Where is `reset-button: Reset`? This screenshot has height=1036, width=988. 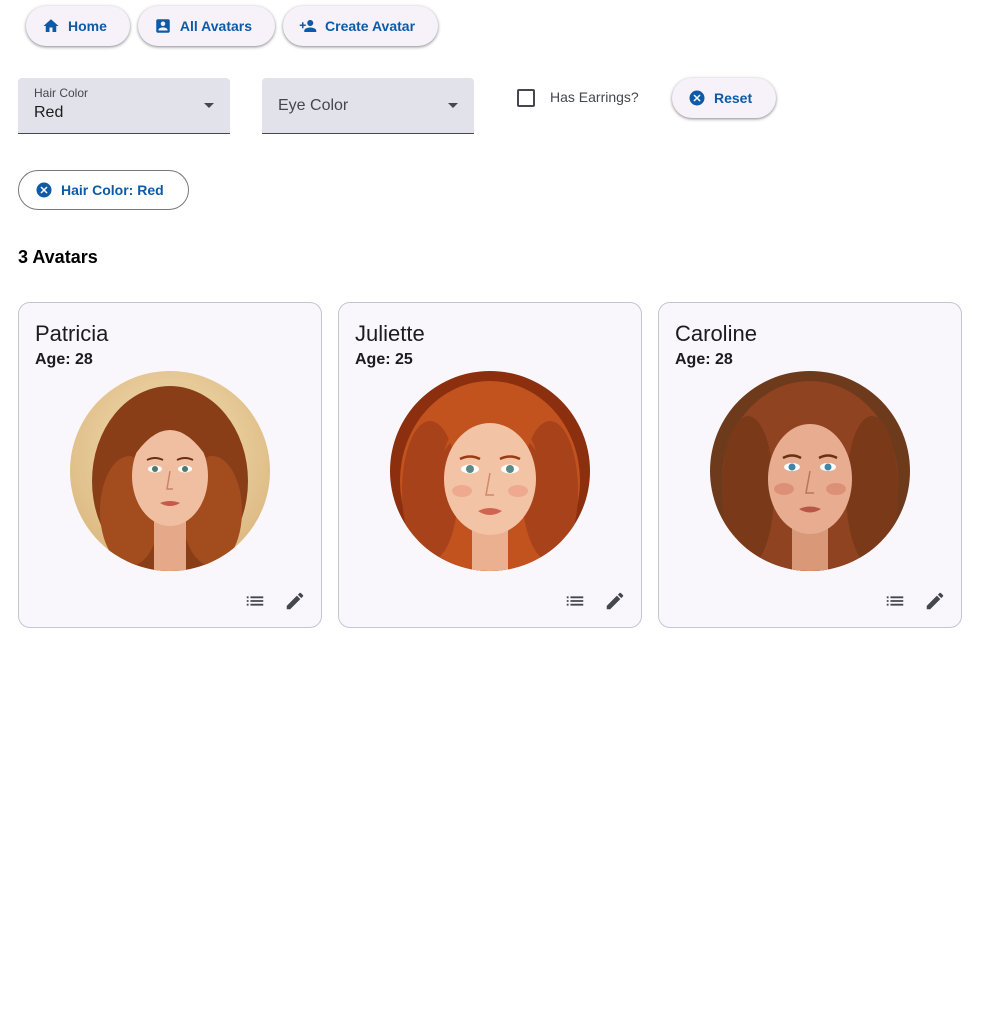 reset-button: Reset is located at coordinates (724, 98).